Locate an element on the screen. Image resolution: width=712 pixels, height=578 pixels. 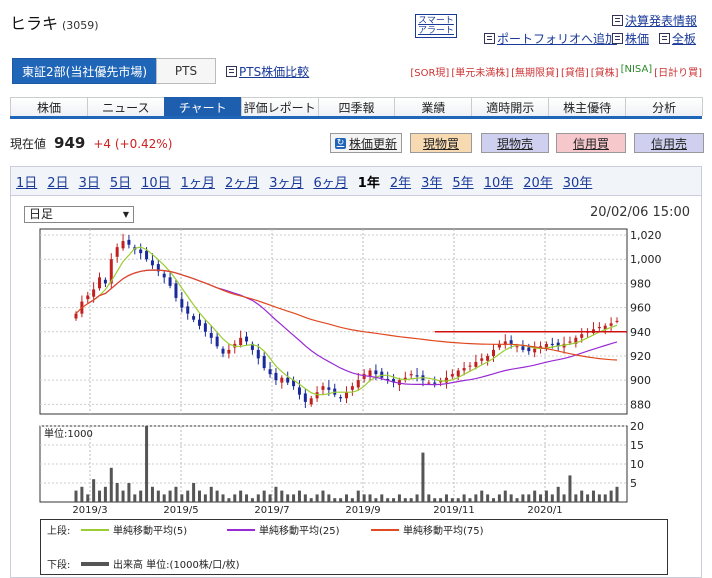
legend-upper-label: 上段: is located at coordinates (59, 531).